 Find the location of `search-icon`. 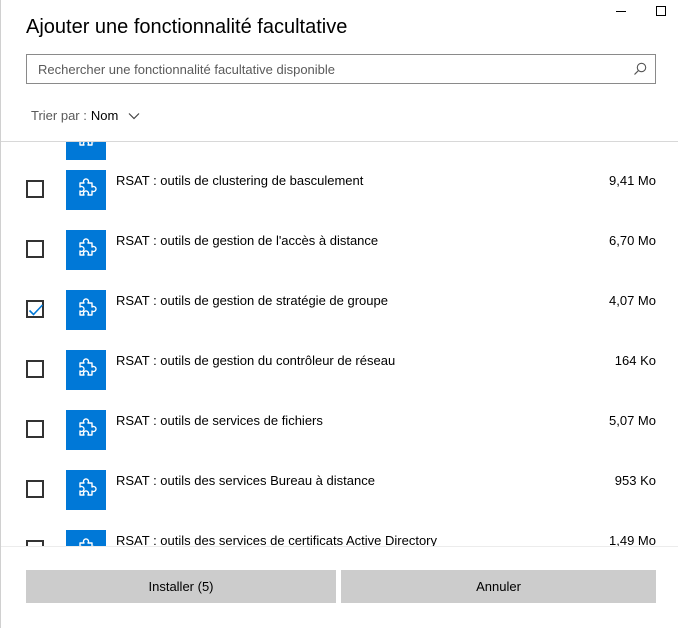

search-icon is located at coordinates (640, 69).